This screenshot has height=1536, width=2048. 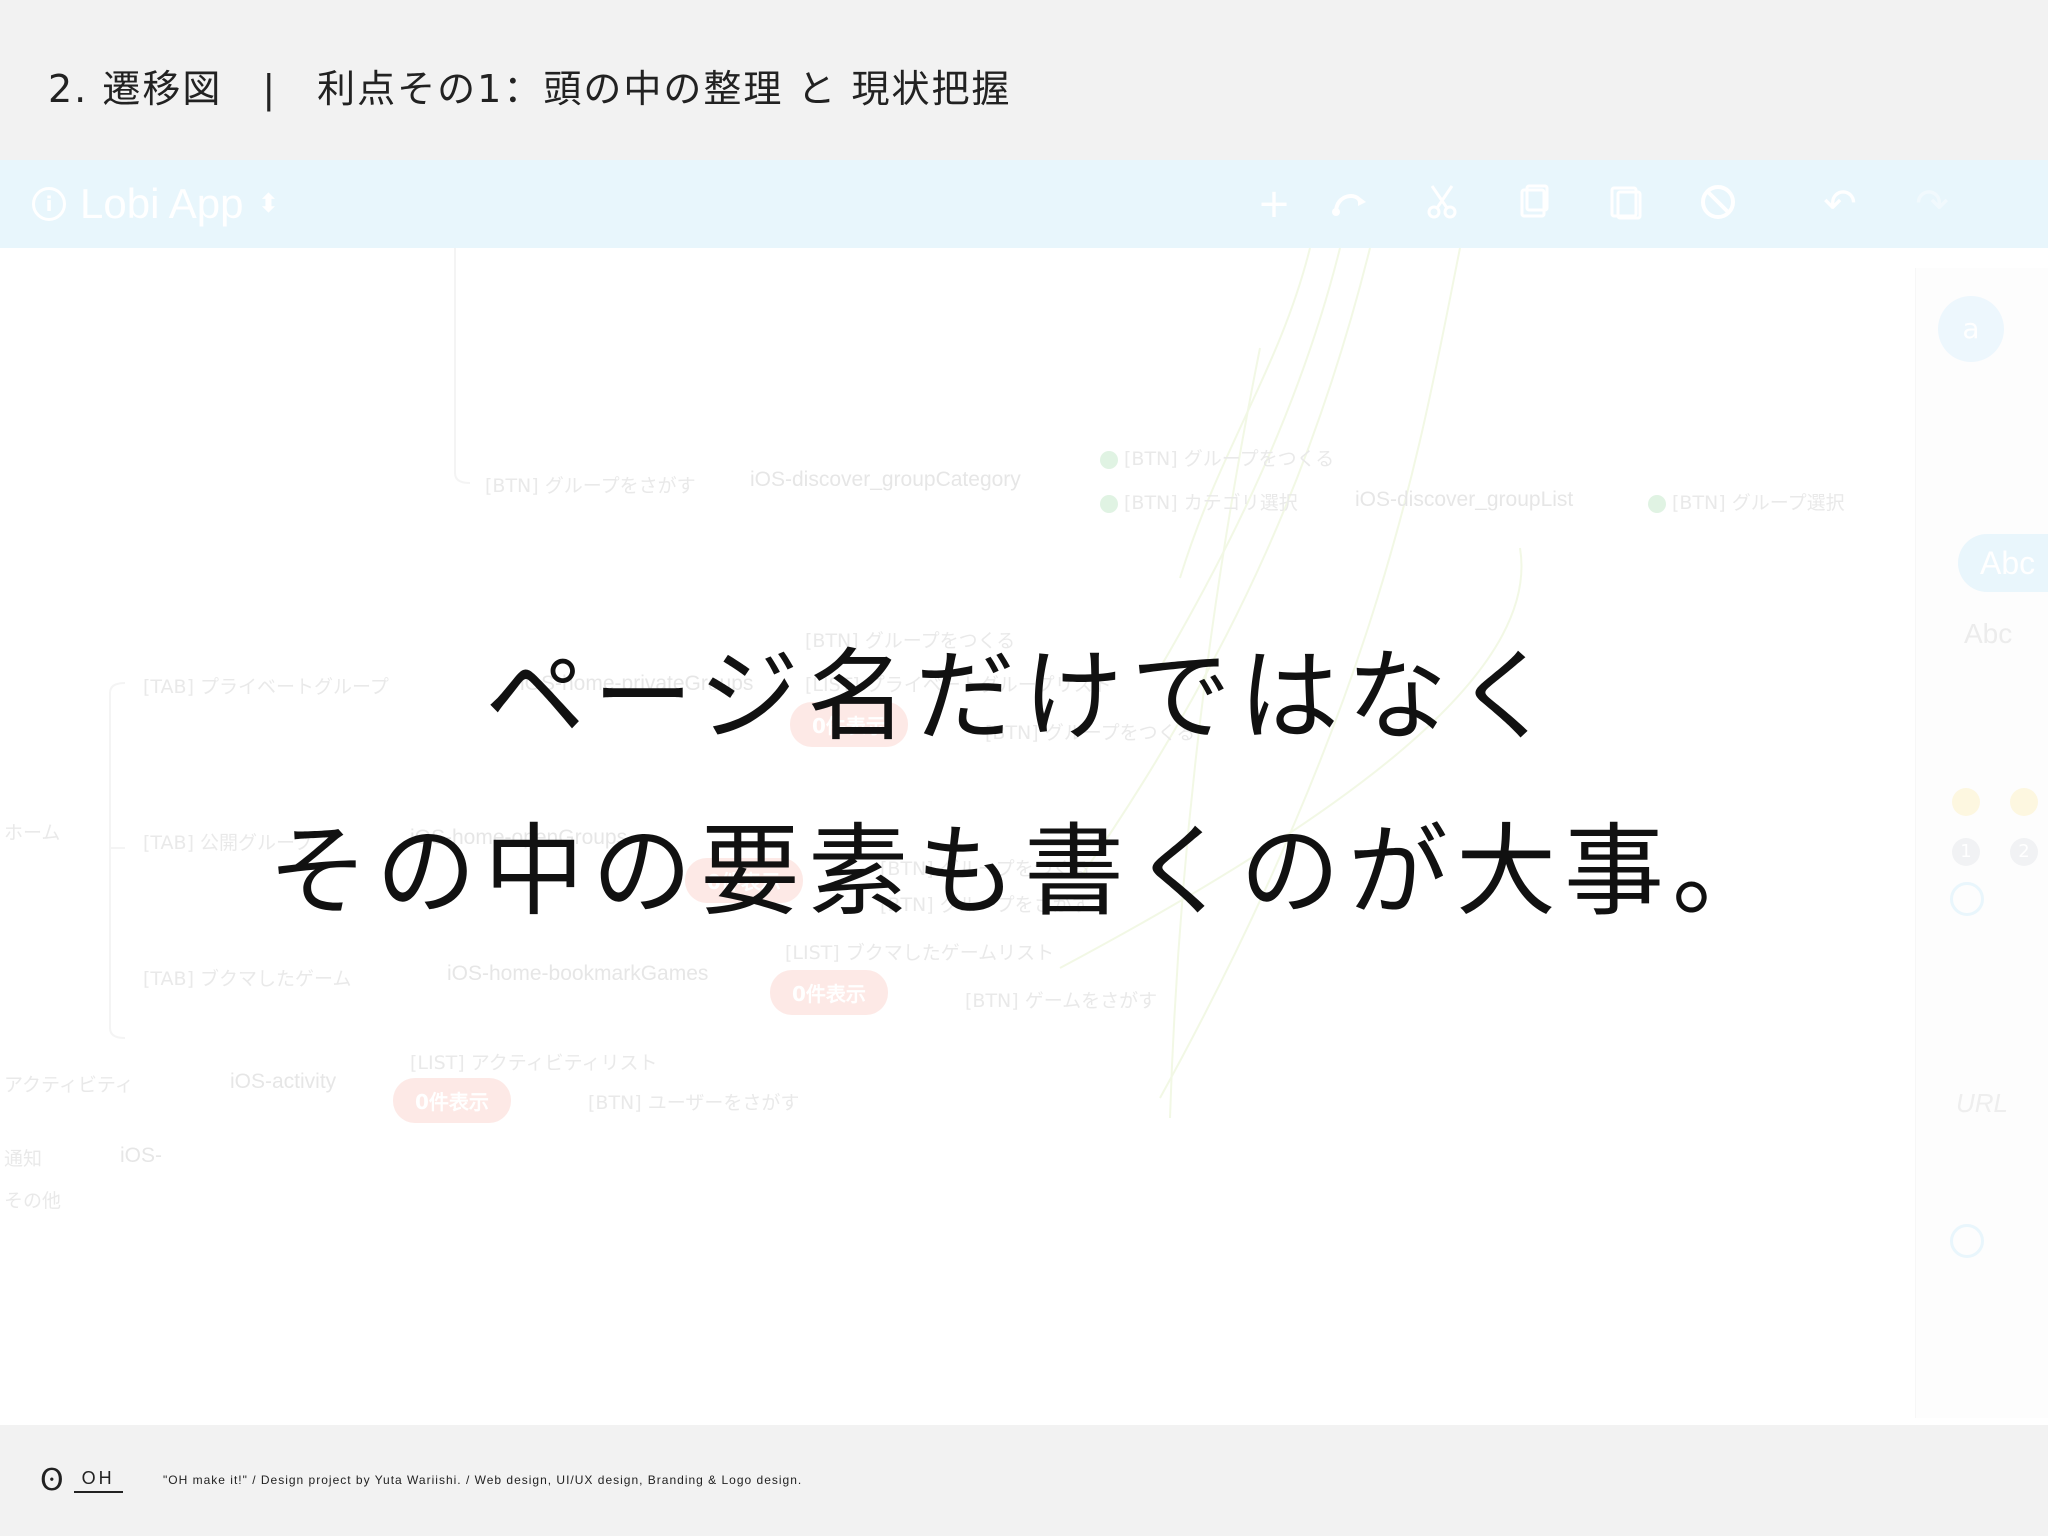 What do you see at coordinates (1024, 80) in the screenshot?
I see `slide-header: 2. 遷移図 | 利点その1：頭の中の整理 と 現状把握` at bounding box center [1024, 80].